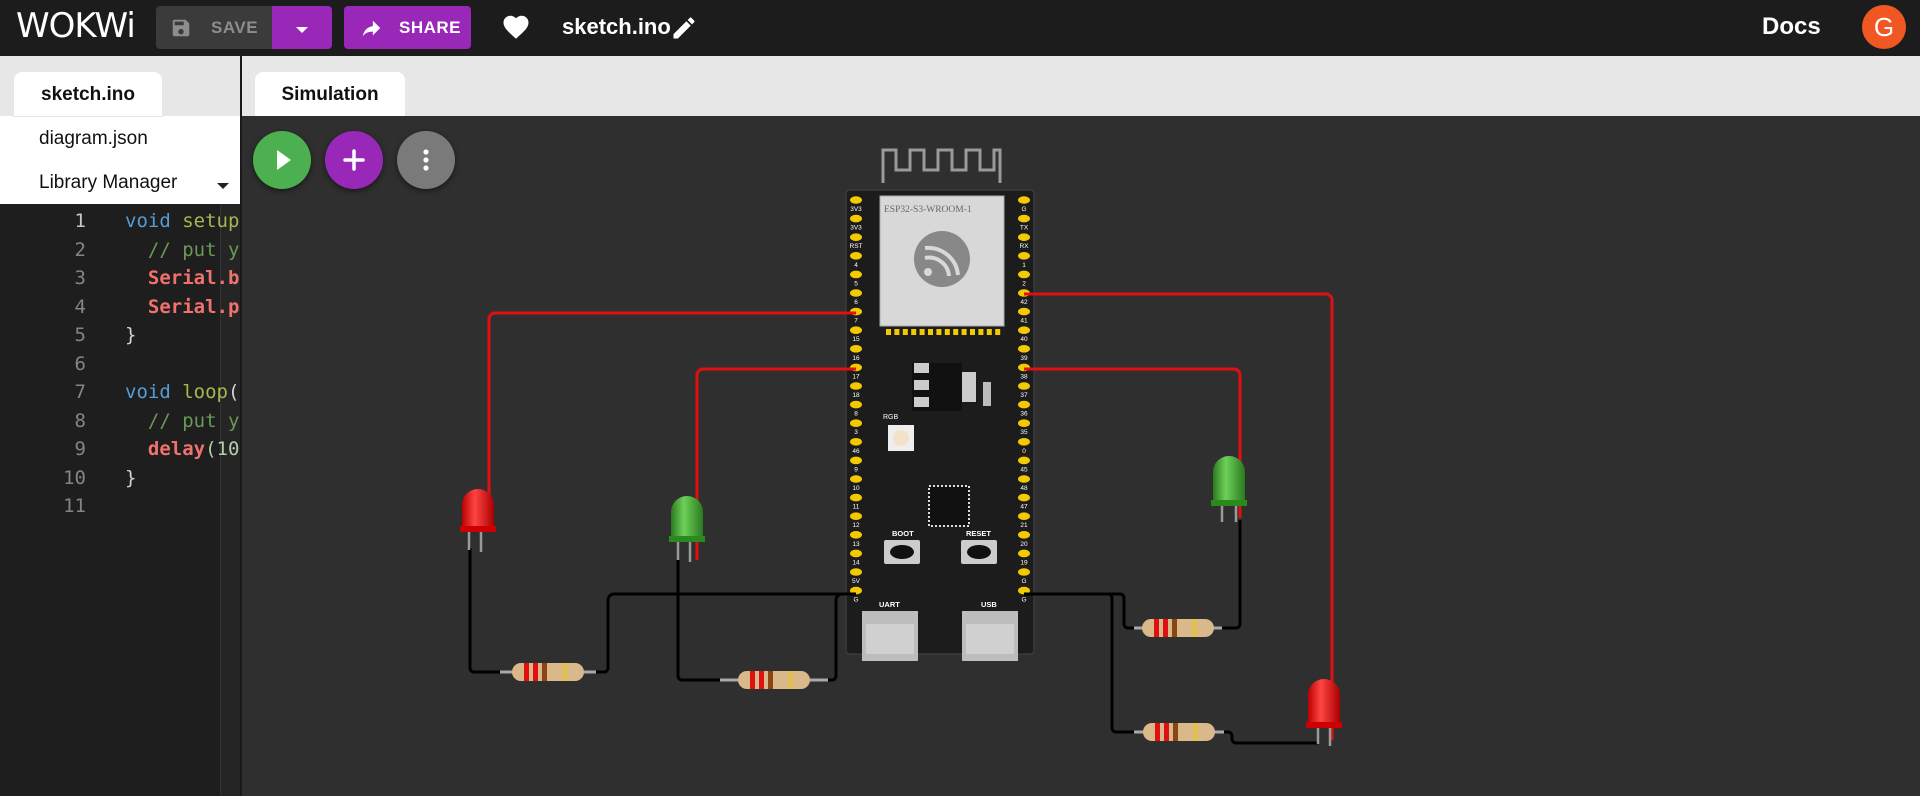 The image size is (1920, 796). What do you see at coordinates (928, 210) in the screenshot?
I see `module-label: ESP32-S3-WROOM-1` at bounding box center [928, 210].